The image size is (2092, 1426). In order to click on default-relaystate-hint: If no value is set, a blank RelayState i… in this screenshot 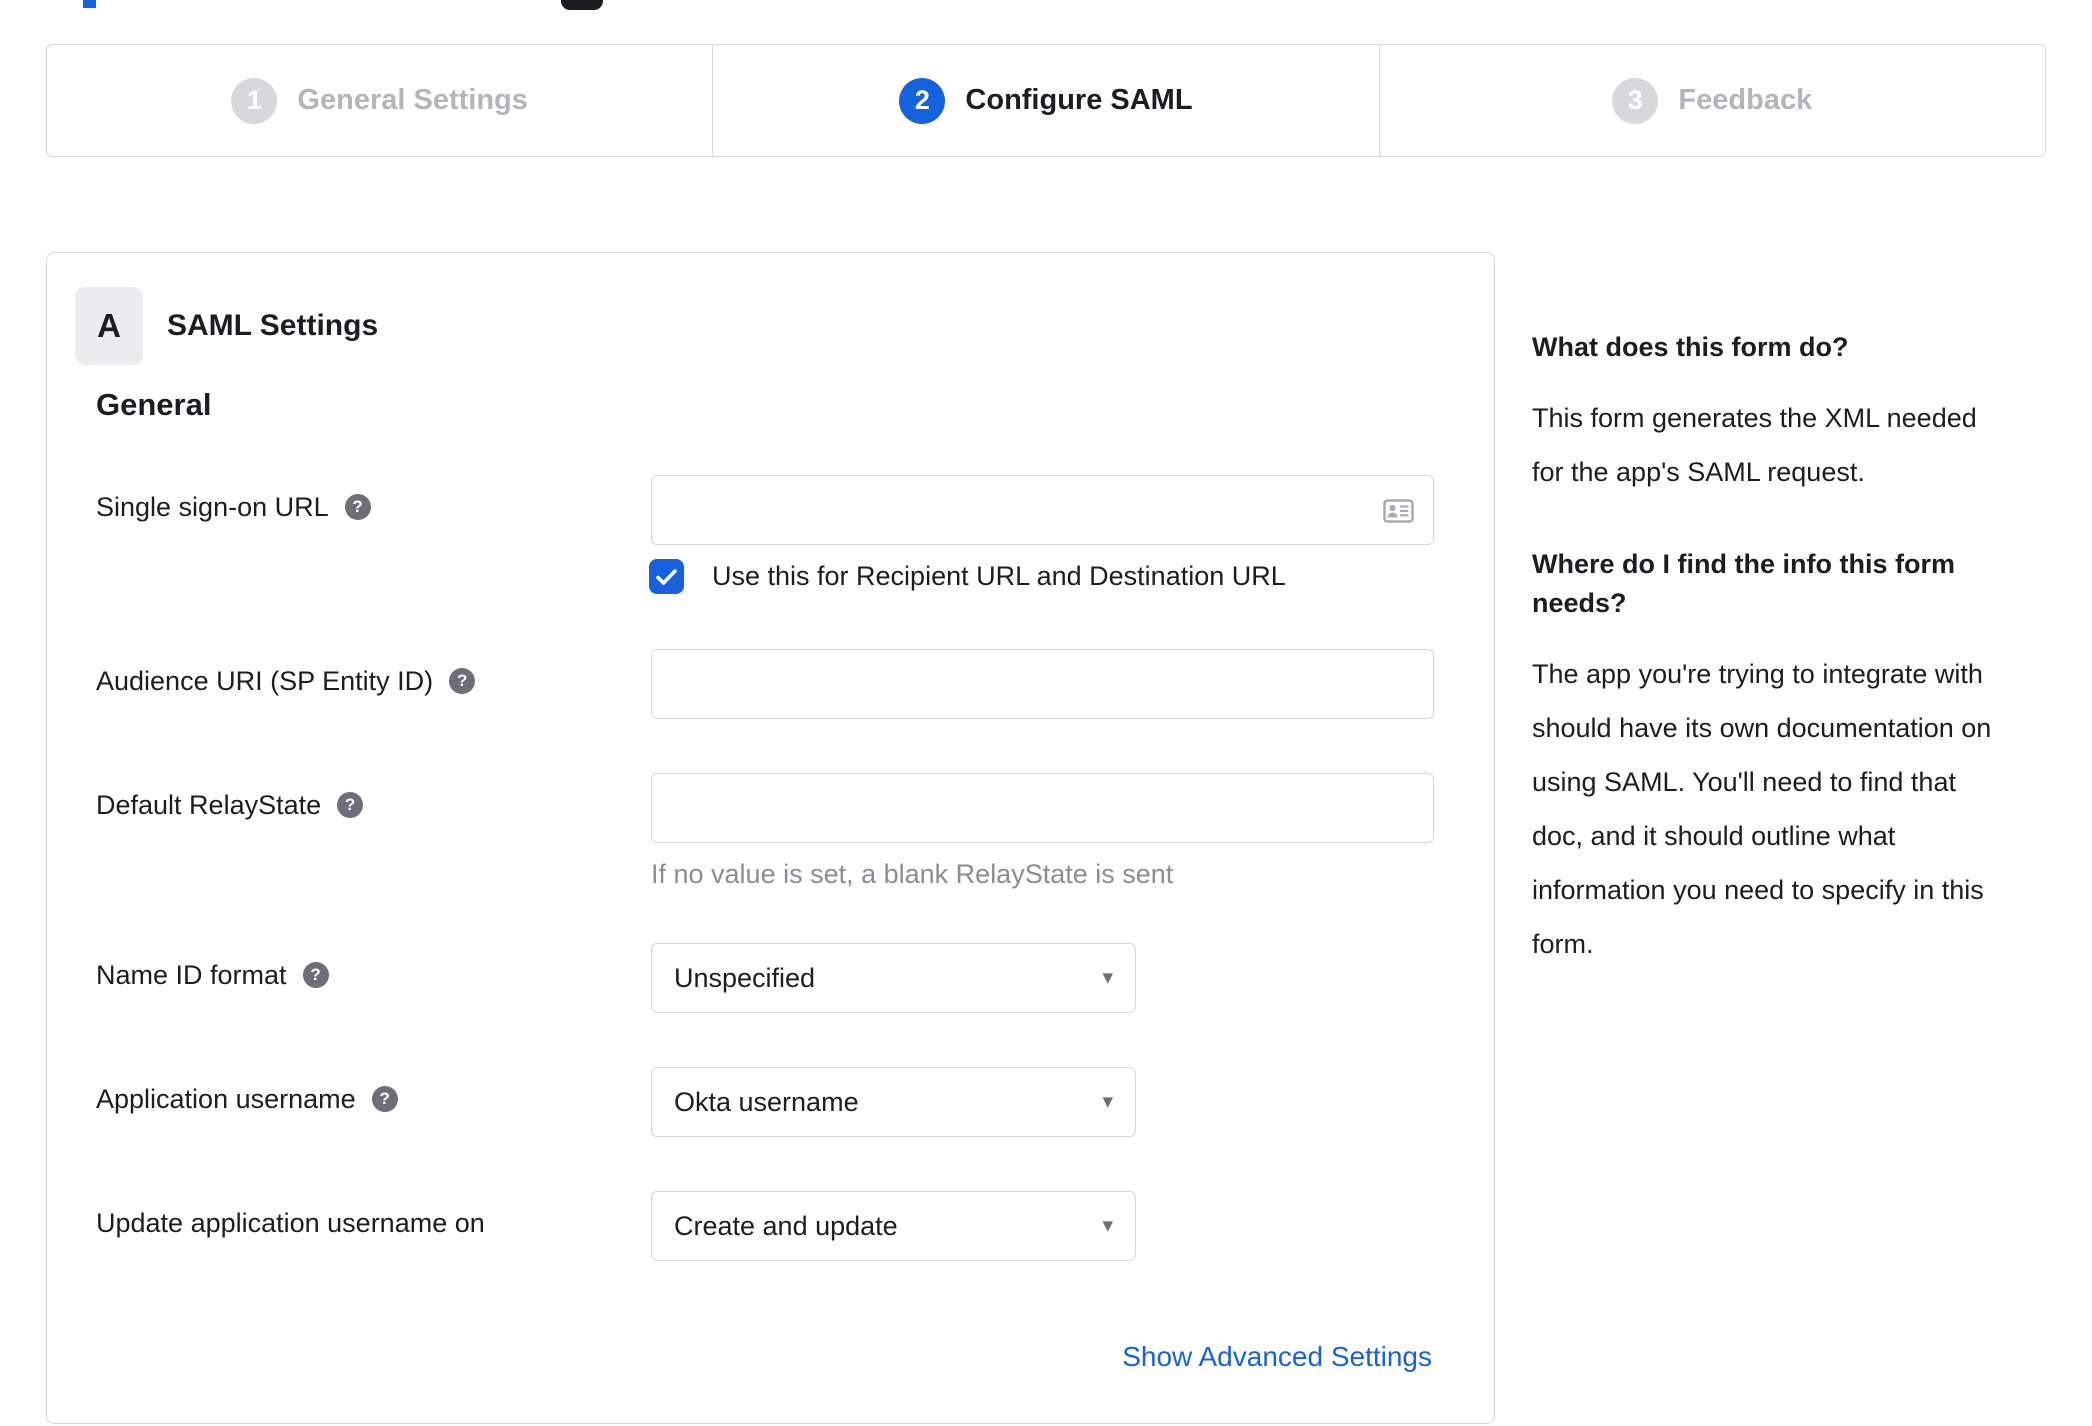, I will do `click(912, 874)`.